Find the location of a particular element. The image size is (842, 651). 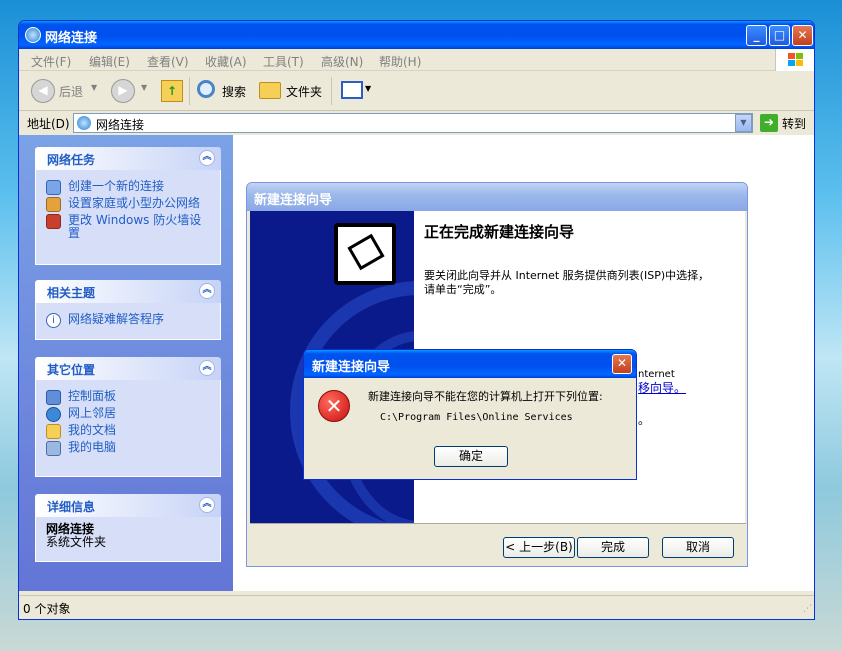

menu-favorites: 收藏(A) is located at coordinates (226, 61).